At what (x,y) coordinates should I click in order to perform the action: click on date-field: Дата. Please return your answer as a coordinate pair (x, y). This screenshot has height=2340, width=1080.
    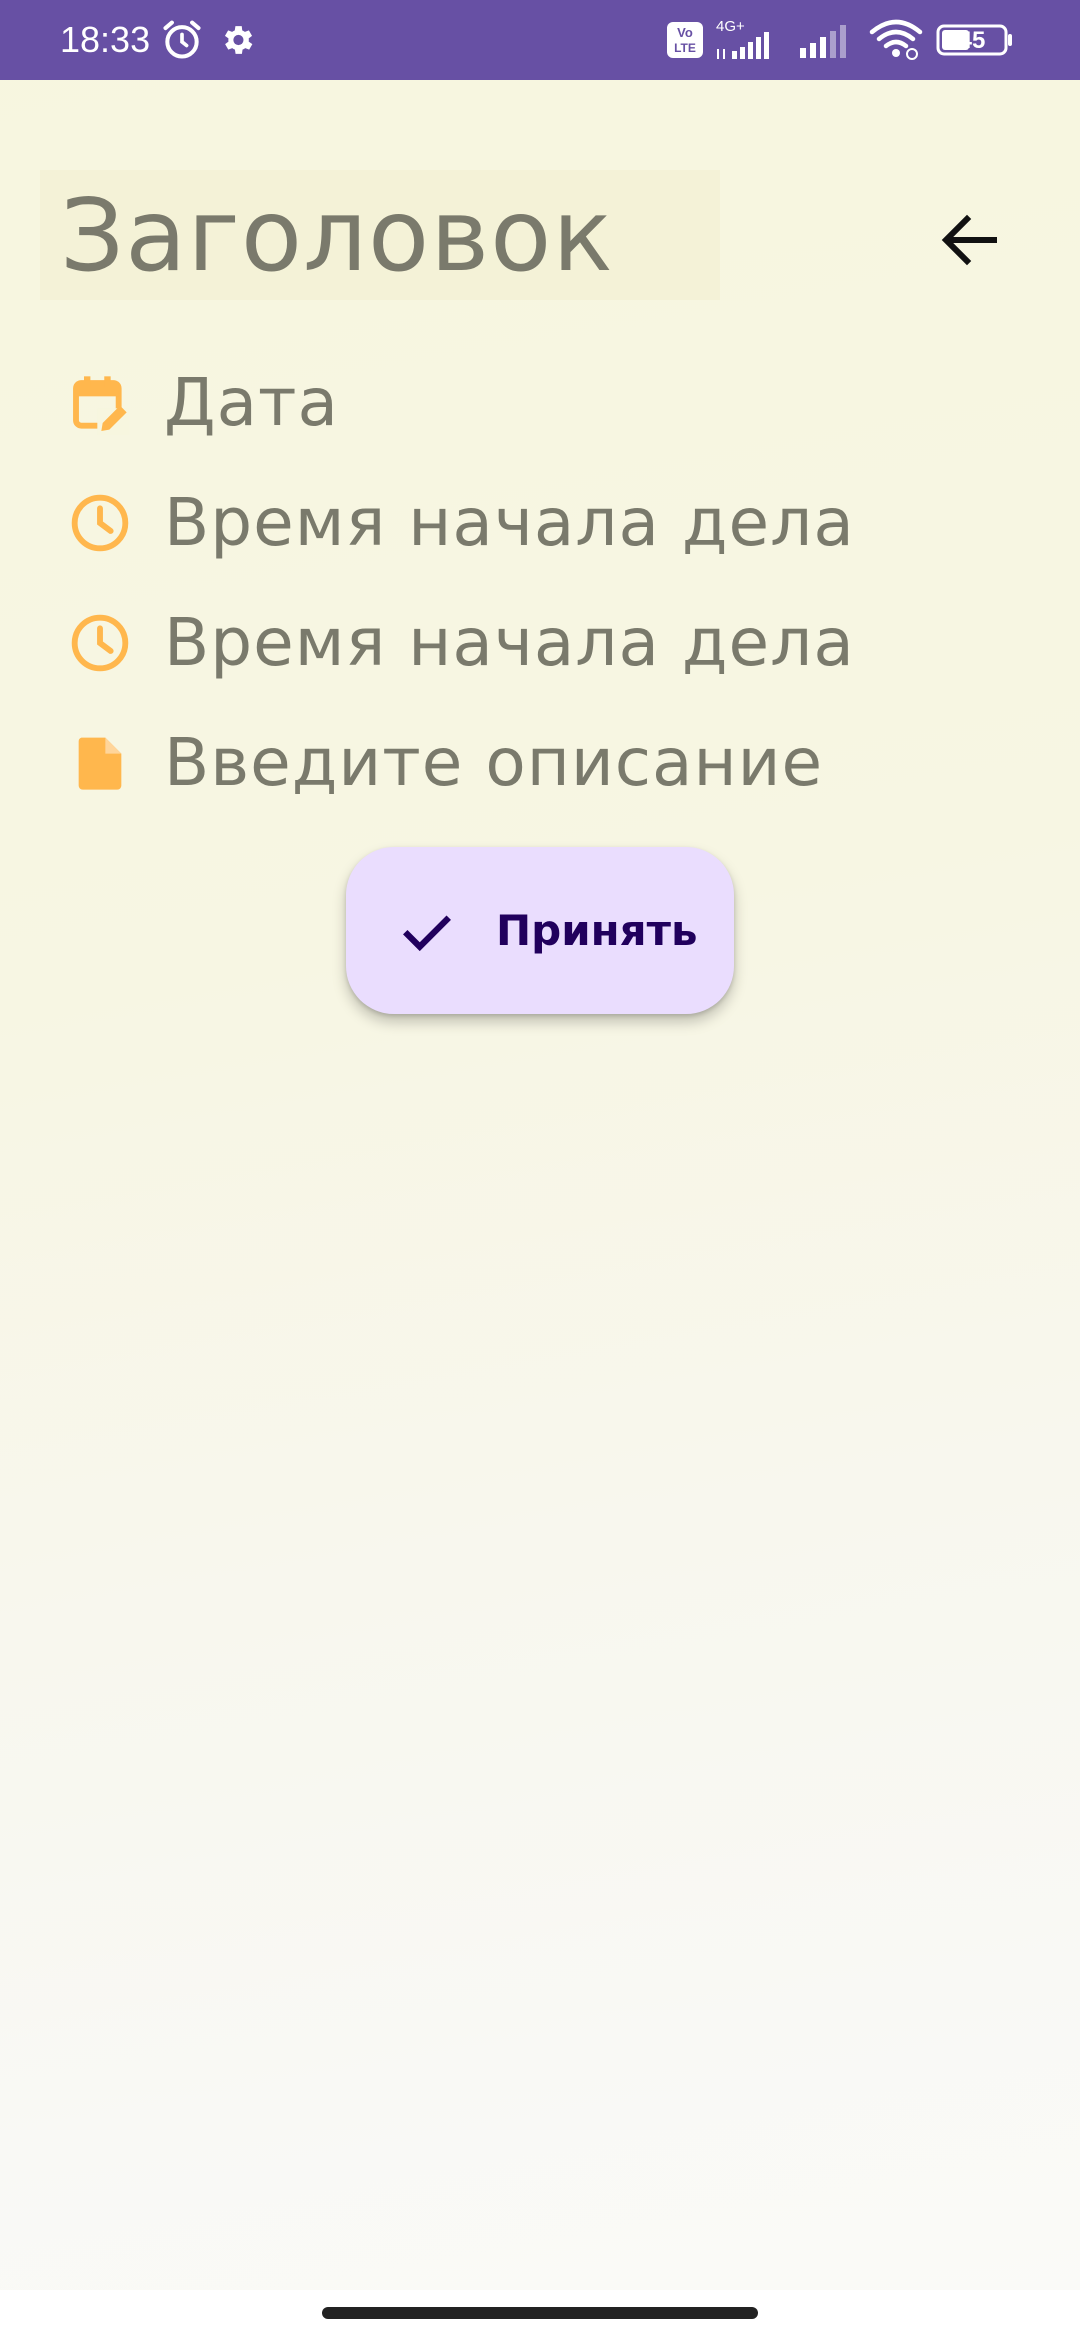
    Looking at the image, I should click on (540, 403).